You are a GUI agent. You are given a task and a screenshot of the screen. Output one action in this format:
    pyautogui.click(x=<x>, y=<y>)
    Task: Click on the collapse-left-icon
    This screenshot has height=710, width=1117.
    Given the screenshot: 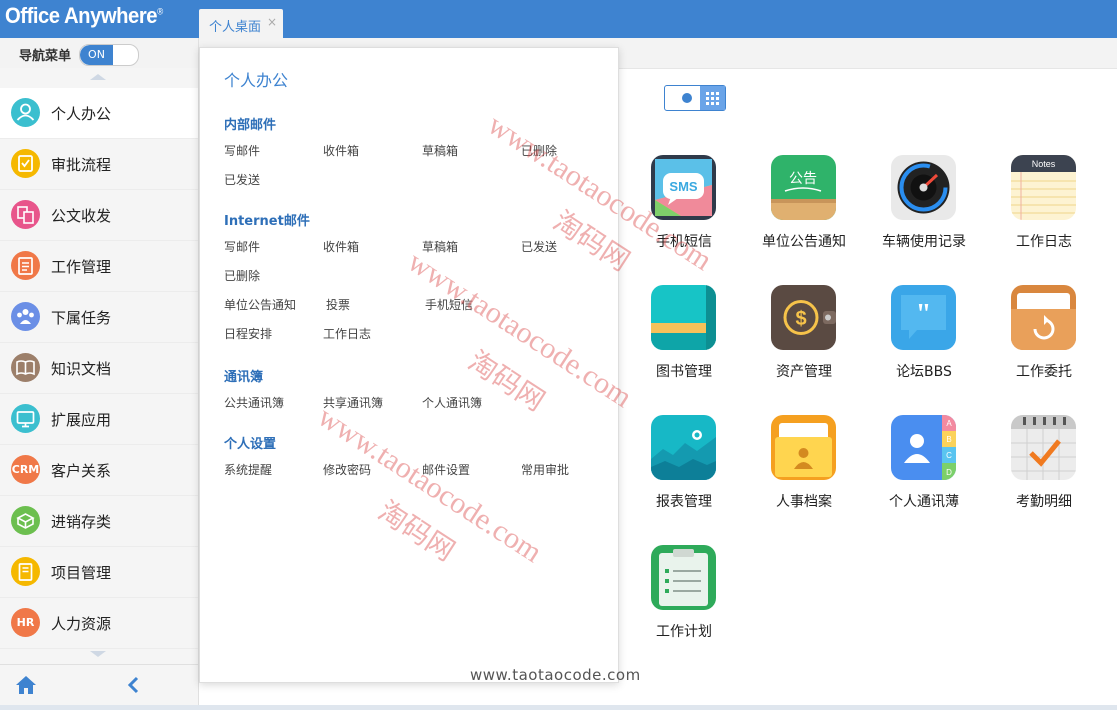 What is the action you would take?
    pyautogui.click(x=133, y=685)
    